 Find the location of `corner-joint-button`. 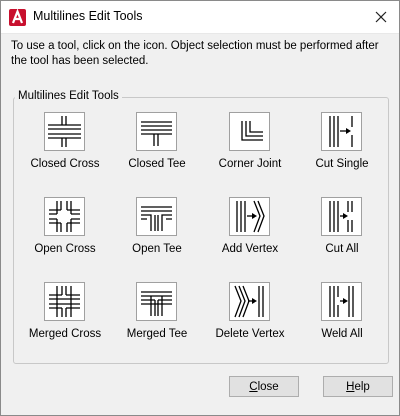

corner-joint-button is located at coordinates (249, 131).